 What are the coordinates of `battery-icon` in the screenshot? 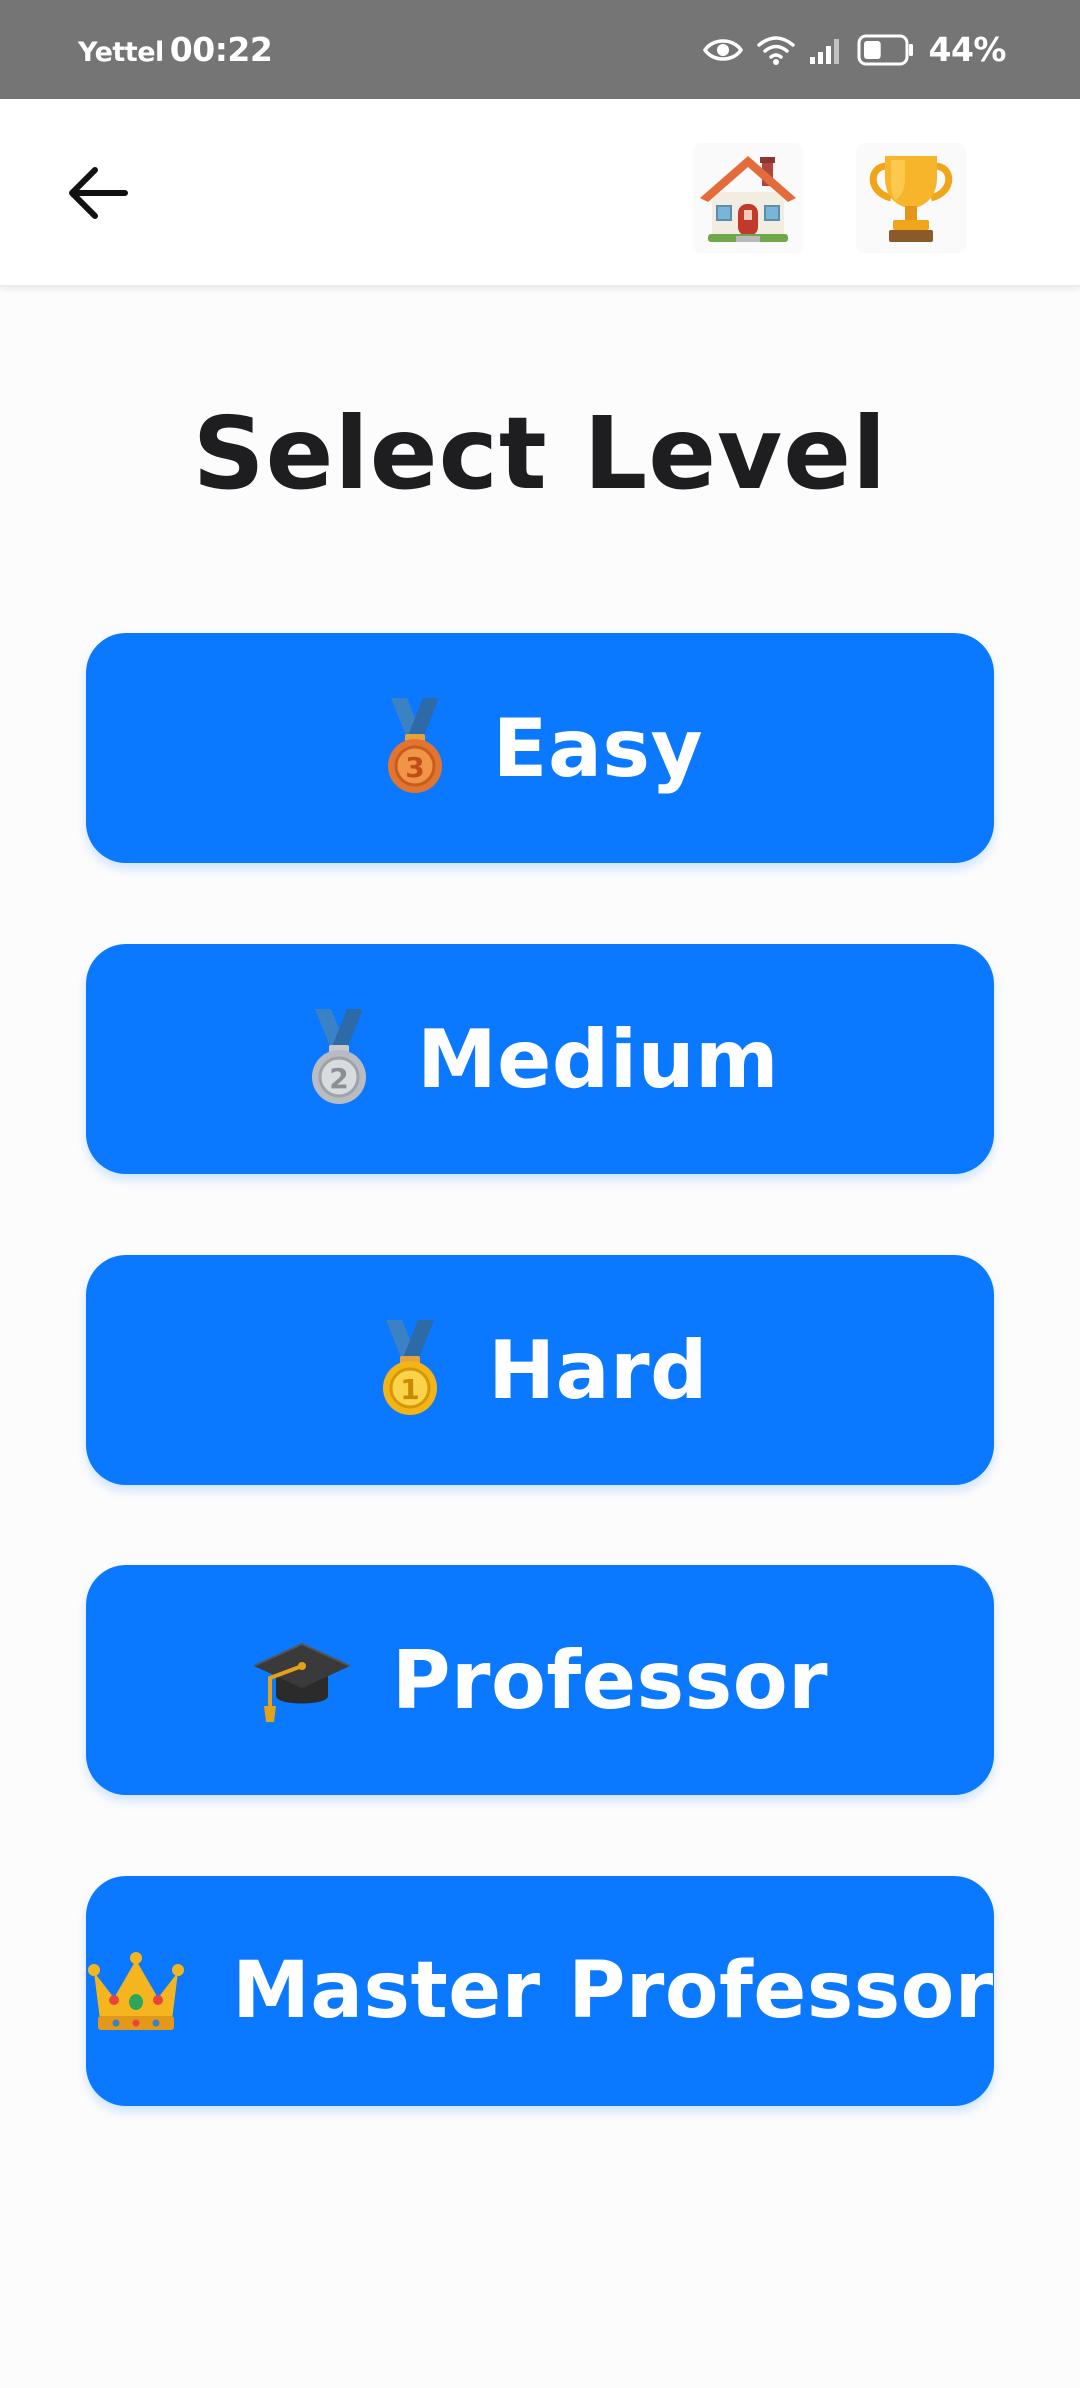 It's located at (886, 50).